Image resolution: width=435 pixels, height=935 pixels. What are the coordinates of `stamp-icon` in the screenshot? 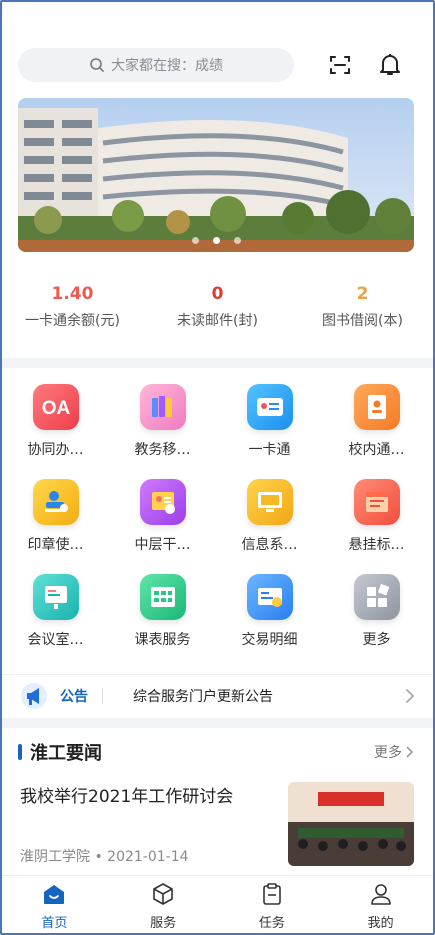 It's located at (55, 502).